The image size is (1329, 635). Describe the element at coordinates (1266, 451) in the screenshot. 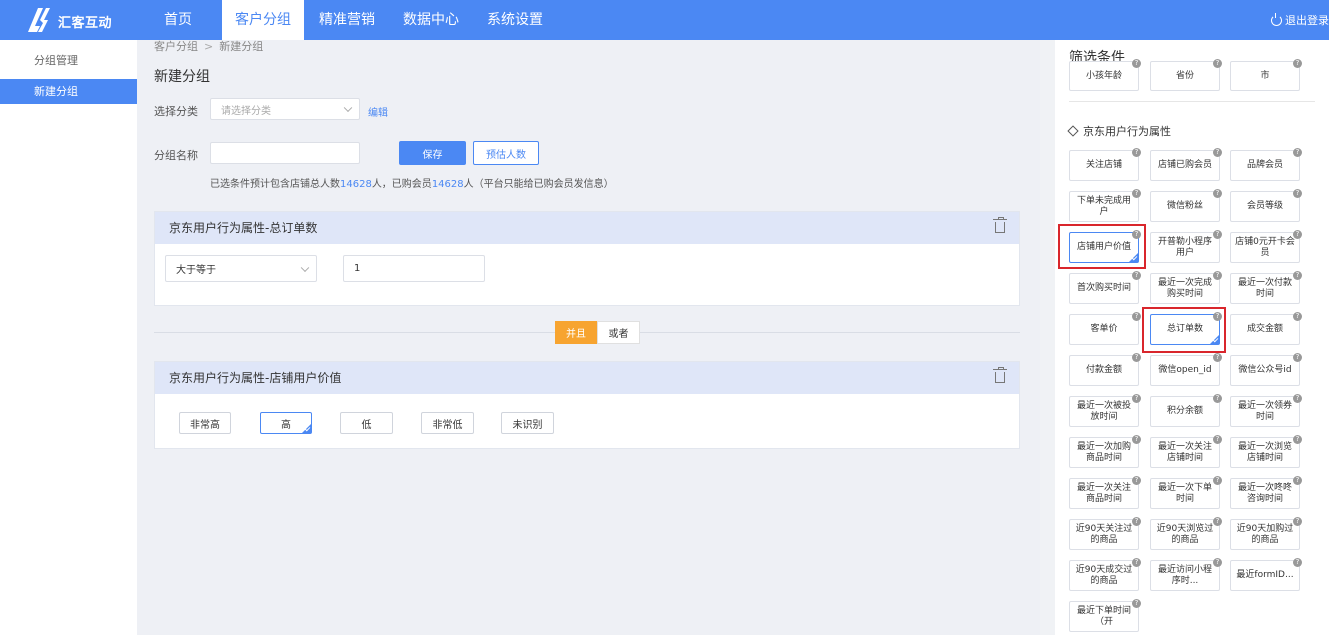

I see `filter-attr: 最近一次浏览店铺时间?` at that location.